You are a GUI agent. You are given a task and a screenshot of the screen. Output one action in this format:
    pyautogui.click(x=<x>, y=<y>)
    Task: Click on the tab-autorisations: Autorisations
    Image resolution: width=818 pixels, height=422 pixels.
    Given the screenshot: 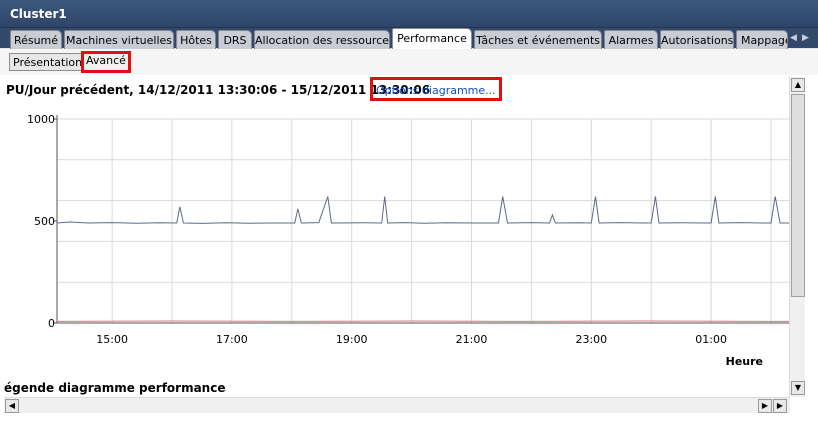 What is the action you would take?
    pyautogui.click(x=697, y=39)
    